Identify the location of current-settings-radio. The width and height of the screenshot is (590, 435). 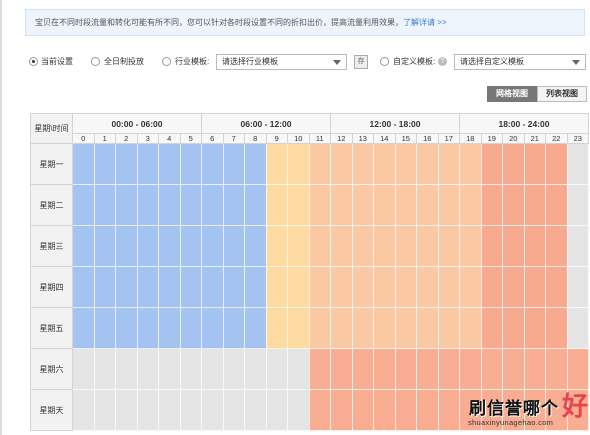
(33, 61).